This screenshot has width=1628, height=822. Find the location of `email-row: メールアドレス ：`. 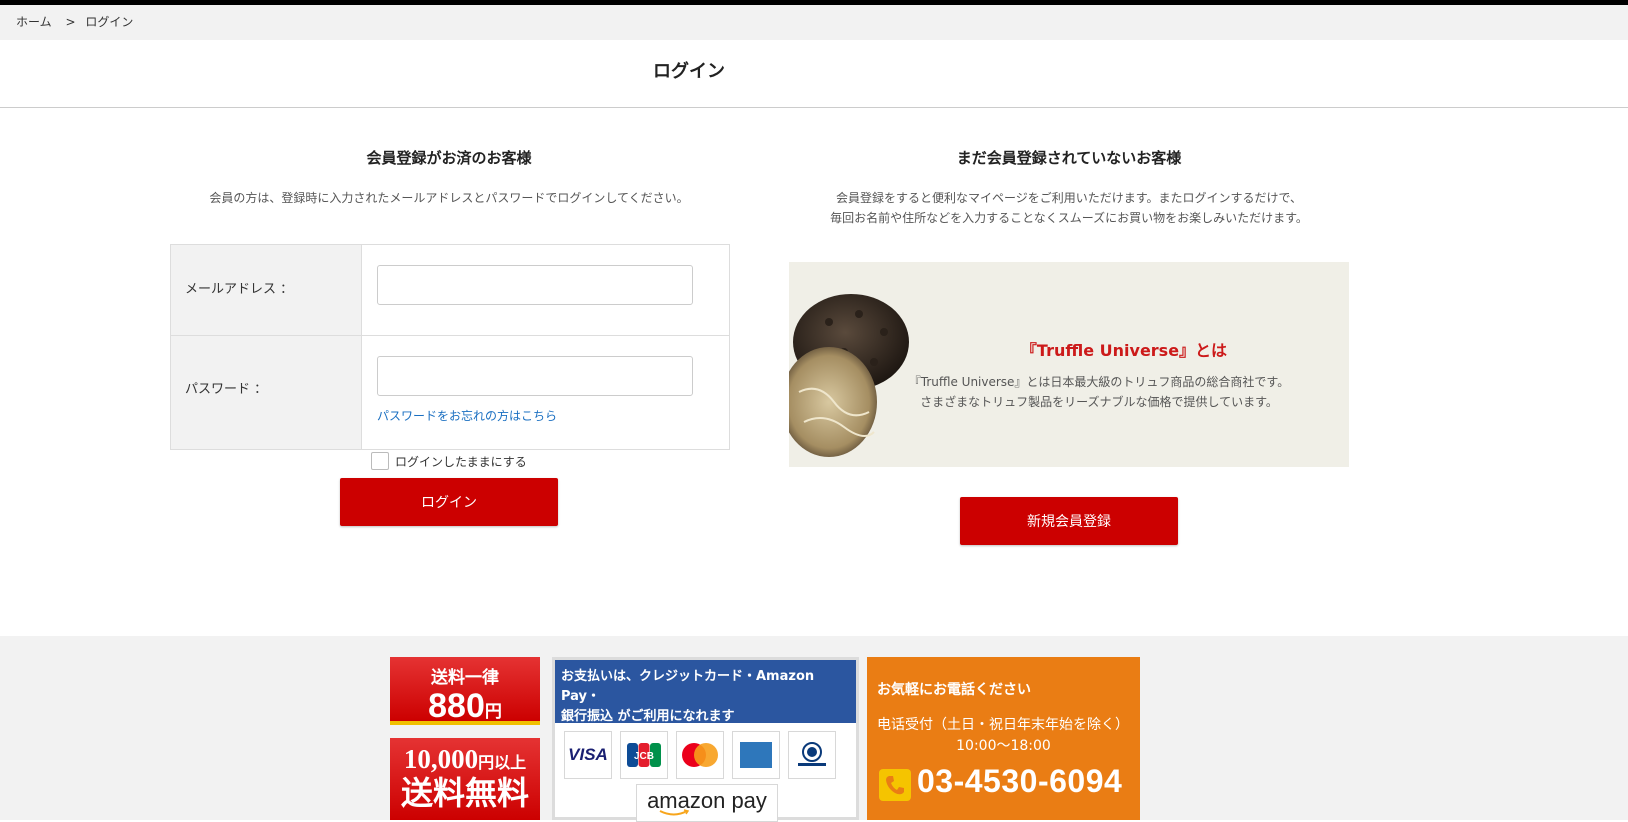

email-row: メールアドレス ： is located at coordinates (450, 290).